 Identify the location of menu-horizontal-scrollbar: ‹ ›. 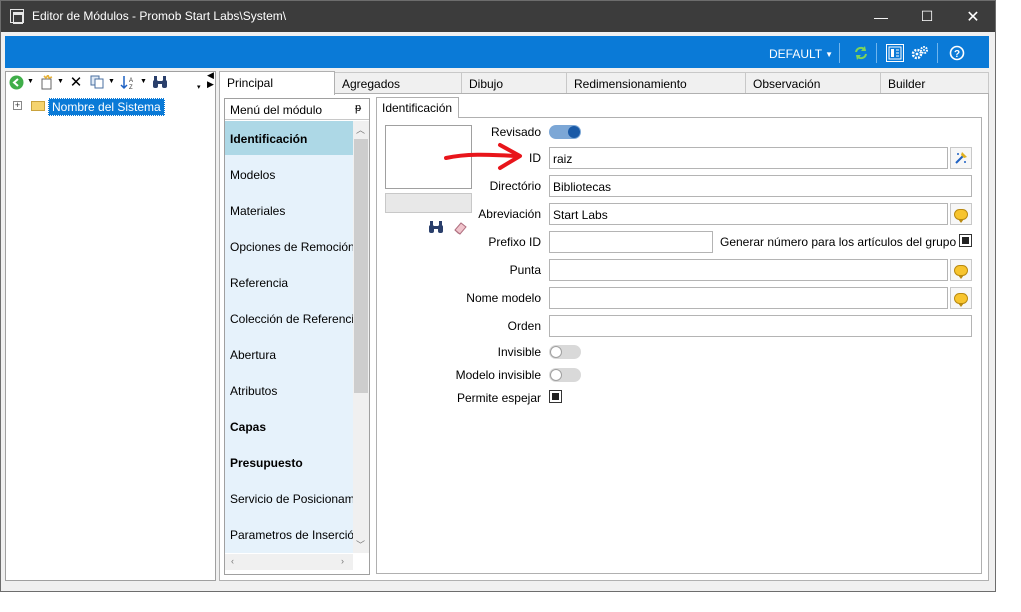
(289, 562).